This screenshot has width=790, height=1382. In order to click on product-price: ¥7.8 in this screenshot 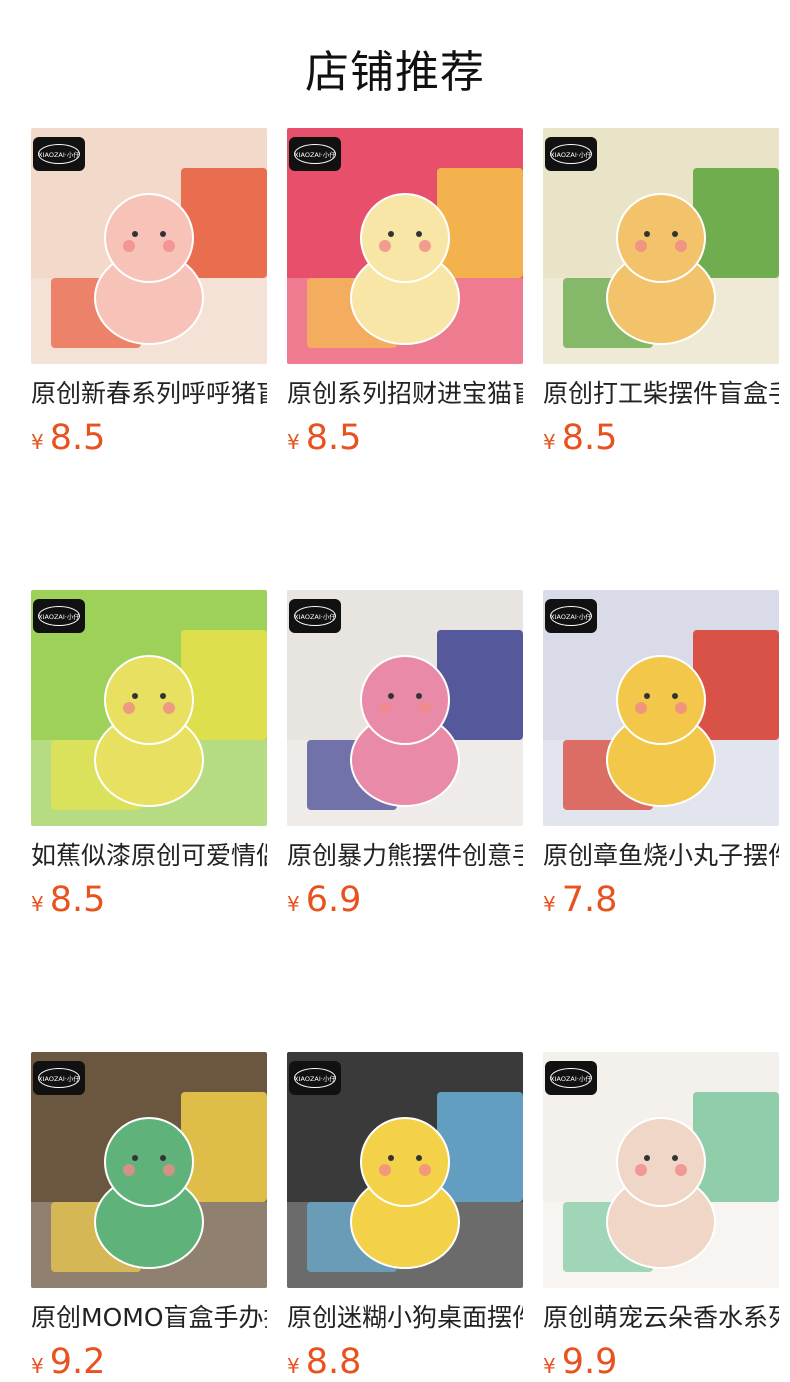, I will do `click(661, 900)`.